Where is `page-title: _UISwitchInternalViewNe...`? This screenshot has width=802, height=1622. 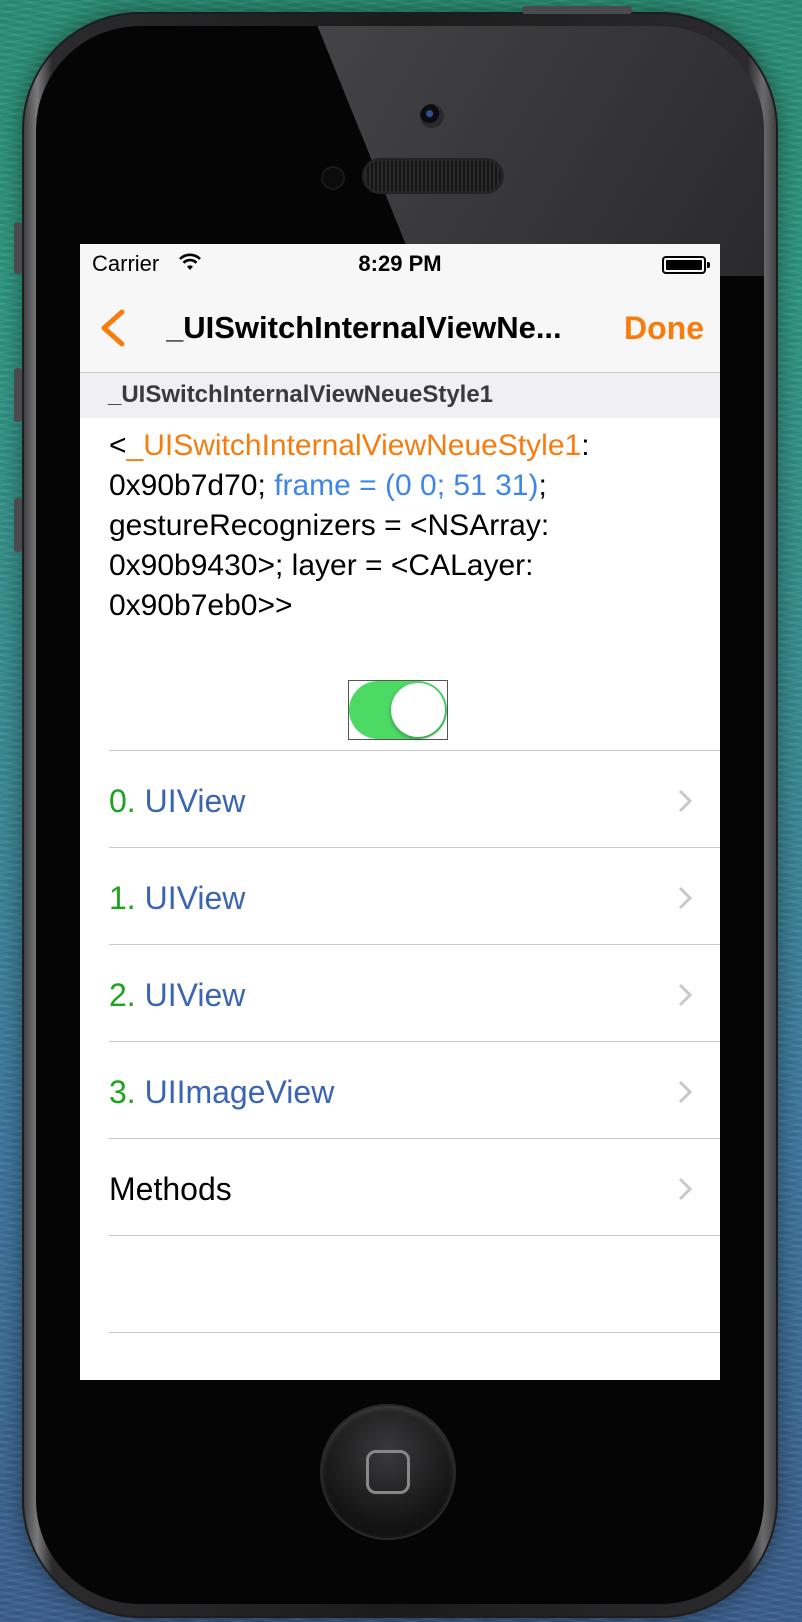
page-title: _UISwitchInternalViewNe... is located at coordinates (364, 327).